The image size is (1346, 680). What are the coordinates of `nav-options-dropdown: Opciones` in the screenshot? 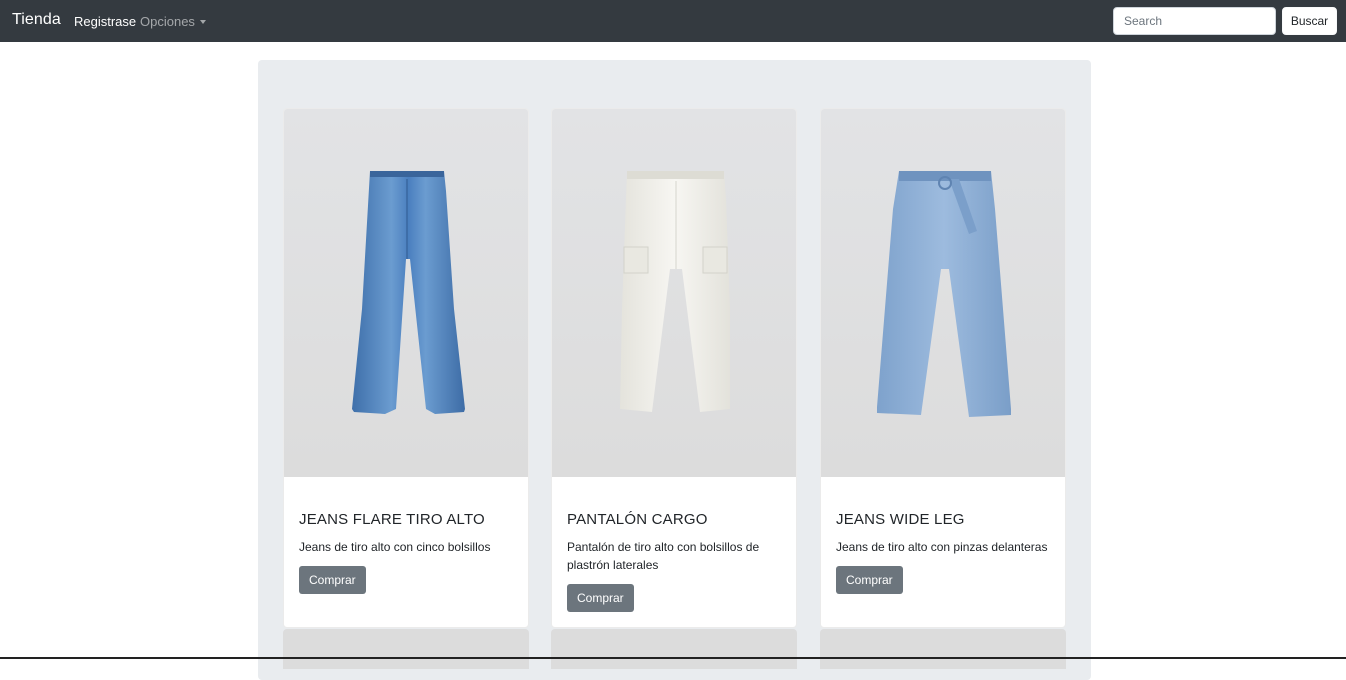 It's located at (173, 21).